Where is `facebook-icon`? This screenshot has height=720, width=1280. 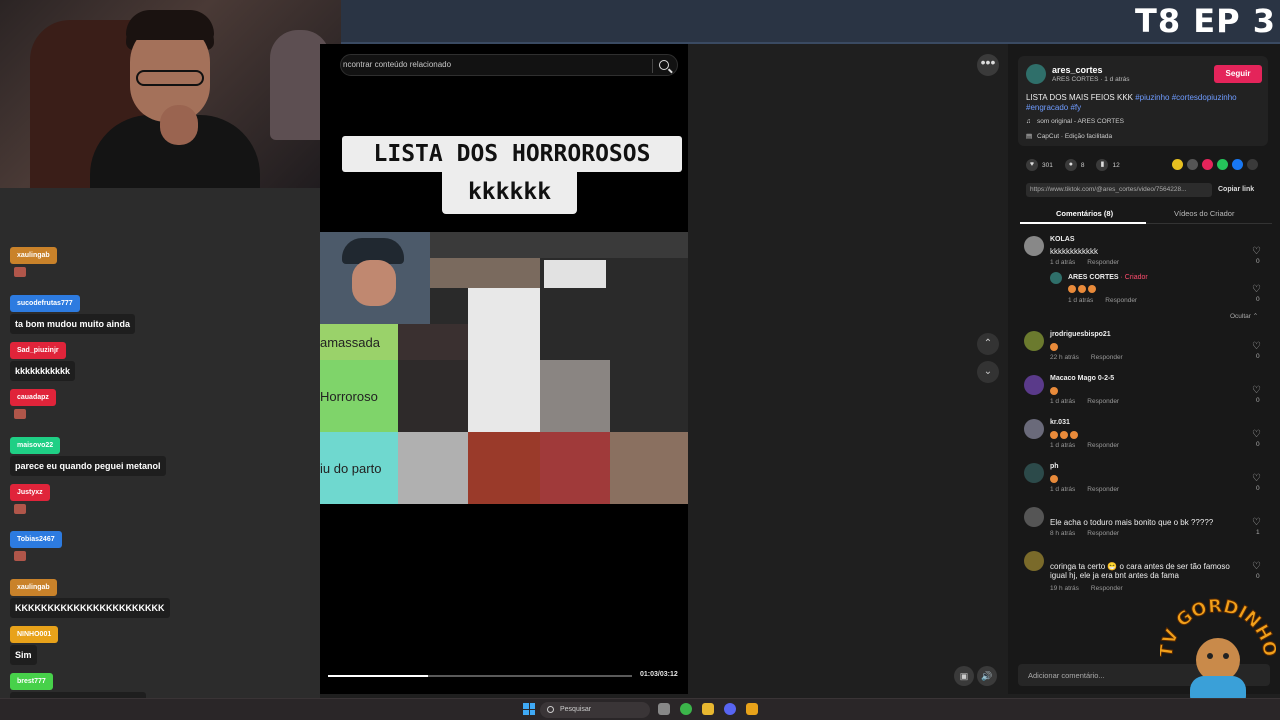
facebook-icon is located at coordinates (1237, 164).